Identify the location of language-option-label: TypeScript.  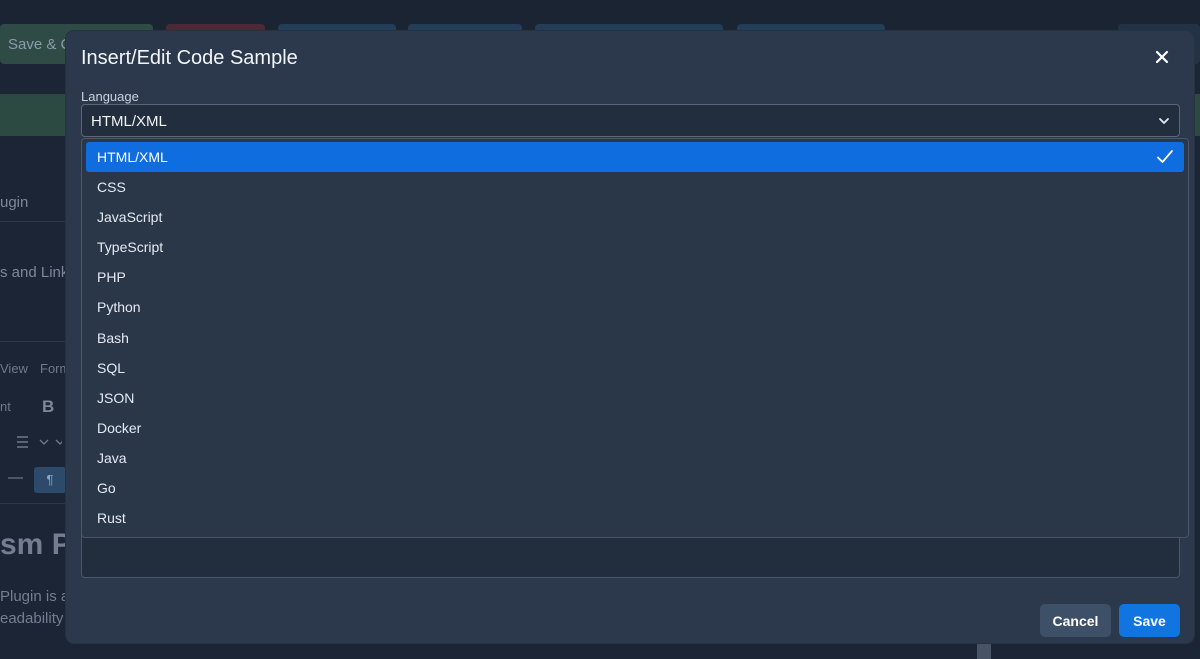
(130, 247).